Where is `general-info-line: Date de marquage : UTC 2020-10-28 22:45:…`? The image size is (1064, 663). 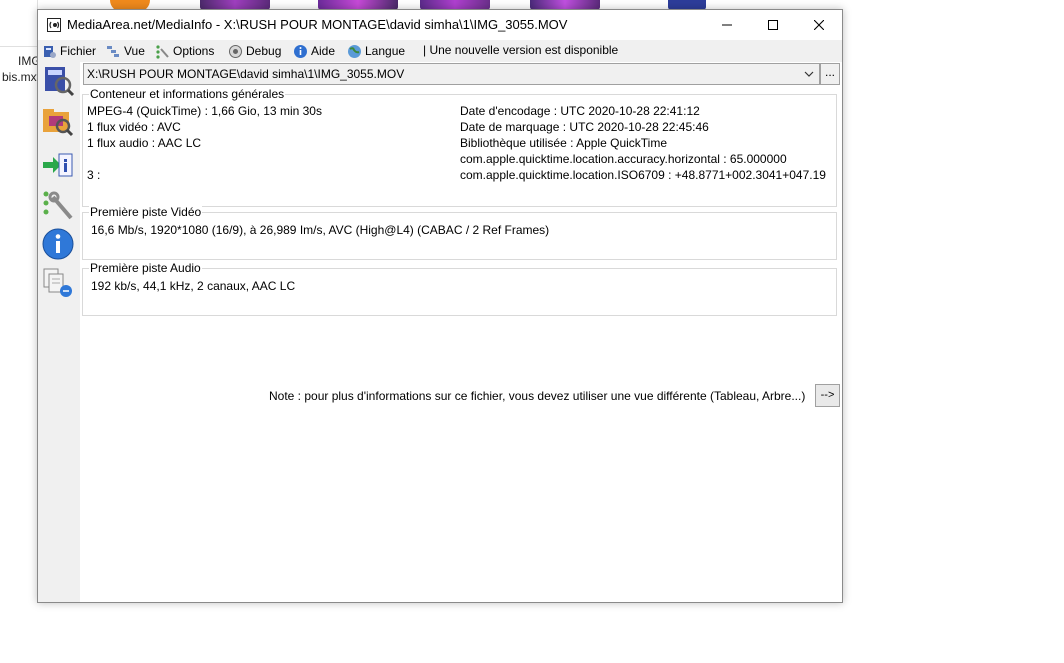
general-info-line: Date de marquage : UTC 2020-10-28 22:45:… is located at coordinates (584, 127).